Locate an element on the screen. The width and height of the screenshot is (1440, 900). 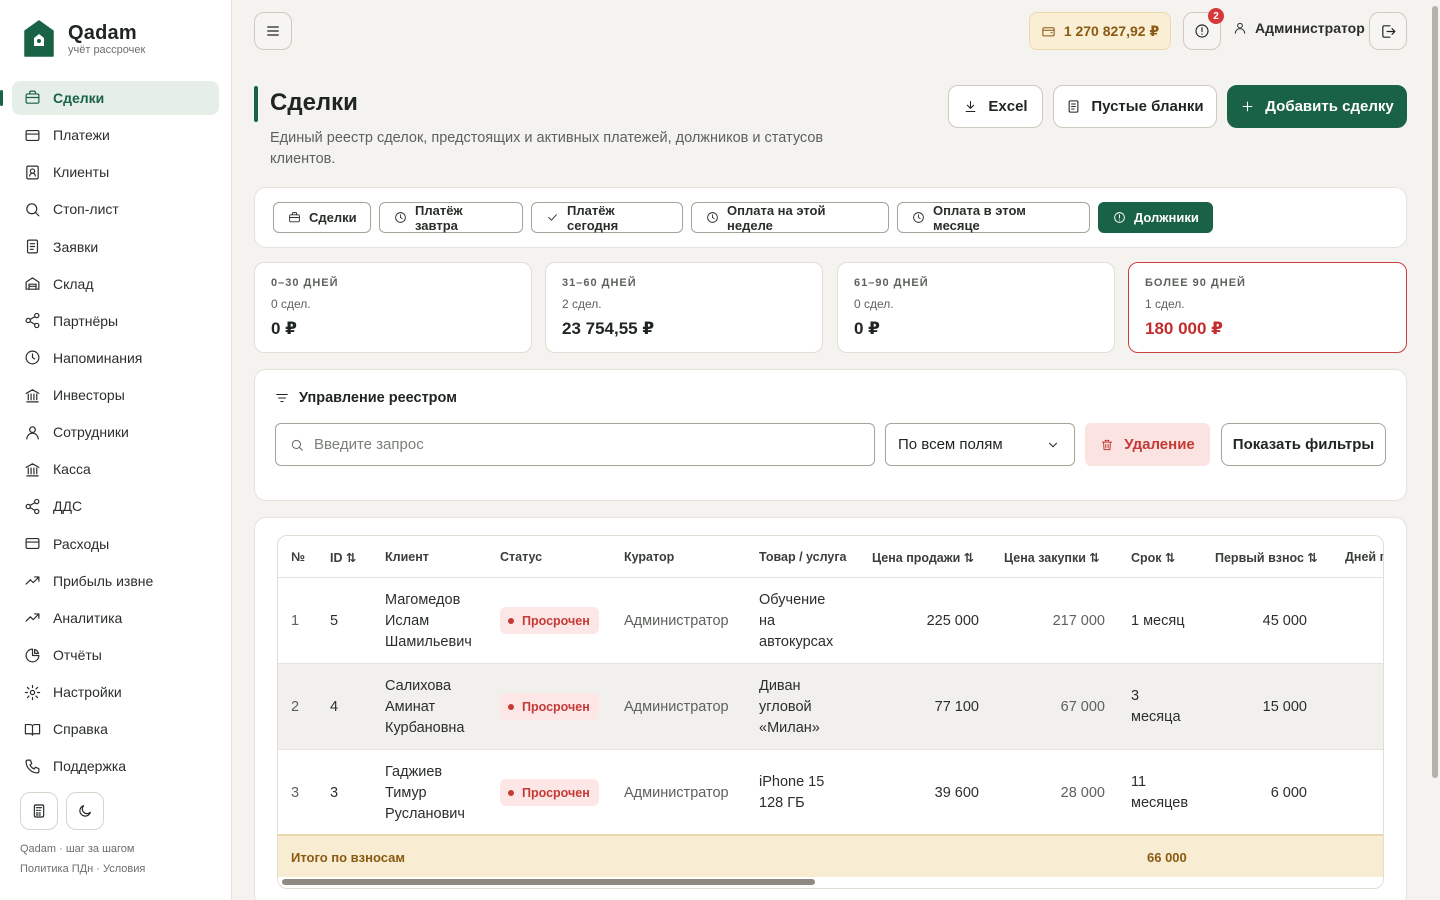
col-product: Товар / услуга is located at coordinates (803, 557).